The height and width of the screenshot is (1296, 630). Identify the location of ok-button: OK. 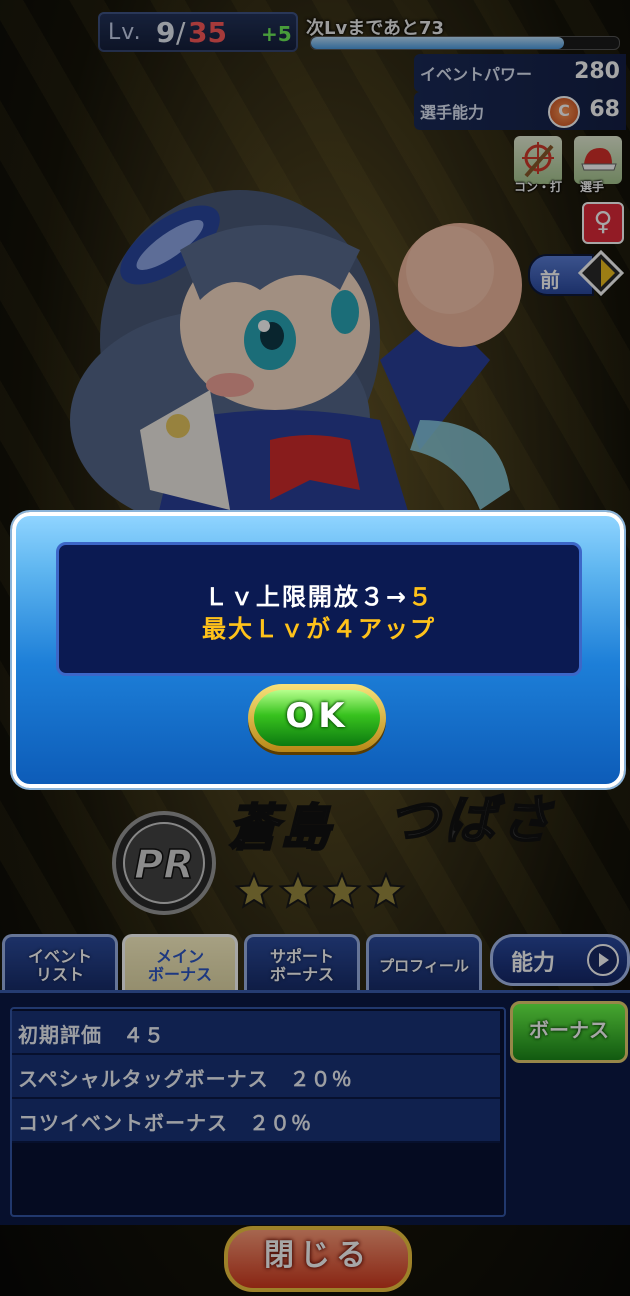
(317, 718).